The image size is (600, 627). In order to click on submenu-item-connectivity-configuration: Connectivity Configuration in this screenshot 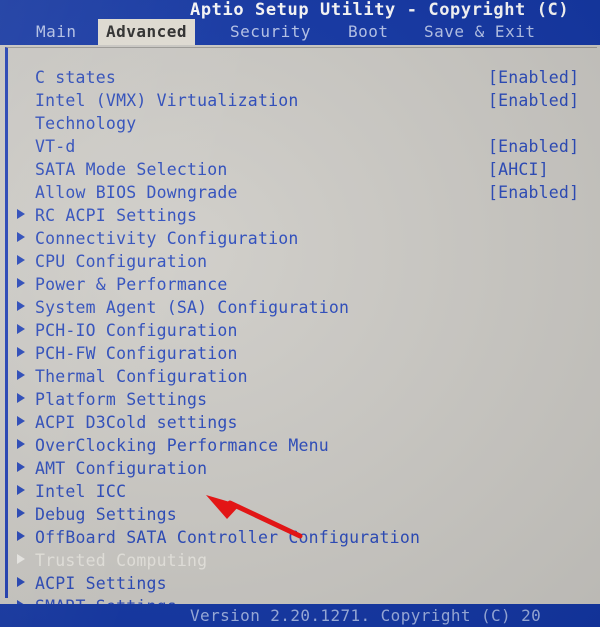, I will do `click(302, 238)`.